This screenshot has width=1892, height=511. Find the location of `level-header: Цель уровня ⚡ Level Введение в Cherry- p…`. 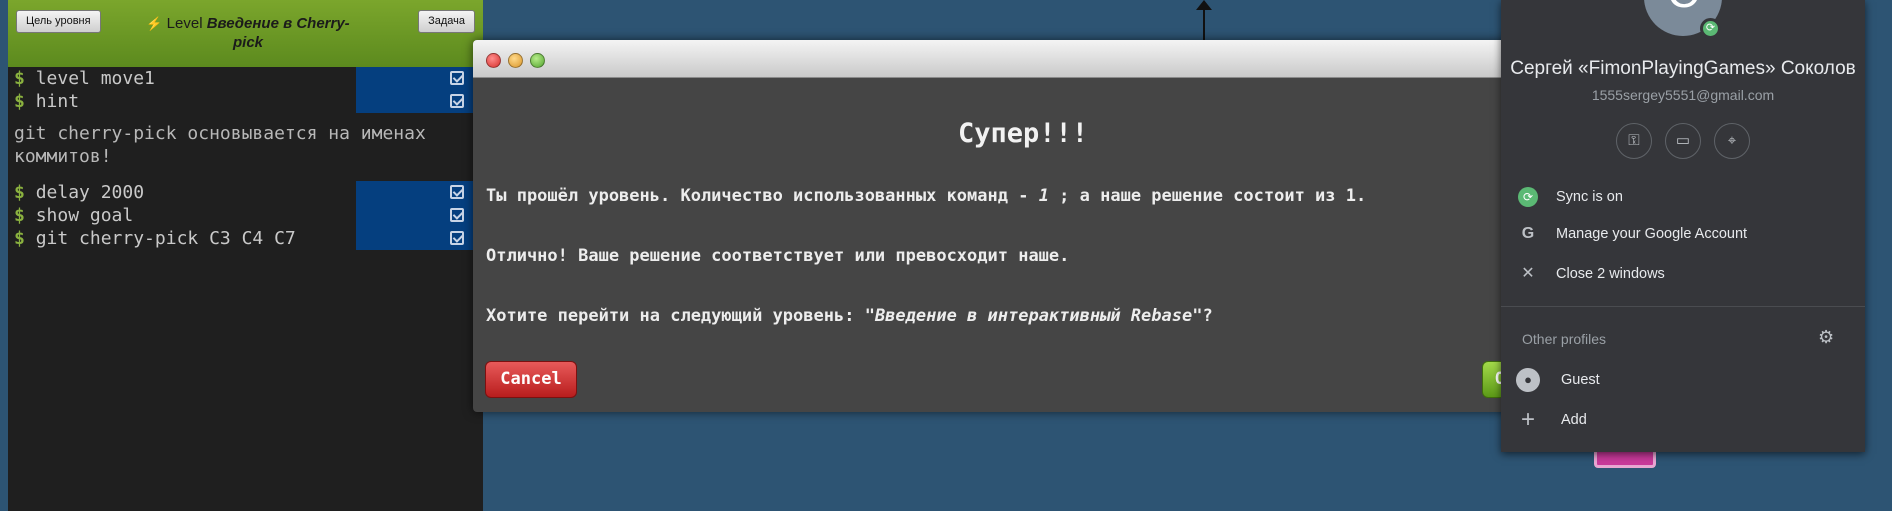

level-header: Цель уровня ⚡ Level Введение в Cherry- p… is located at coordinates (245, 33).